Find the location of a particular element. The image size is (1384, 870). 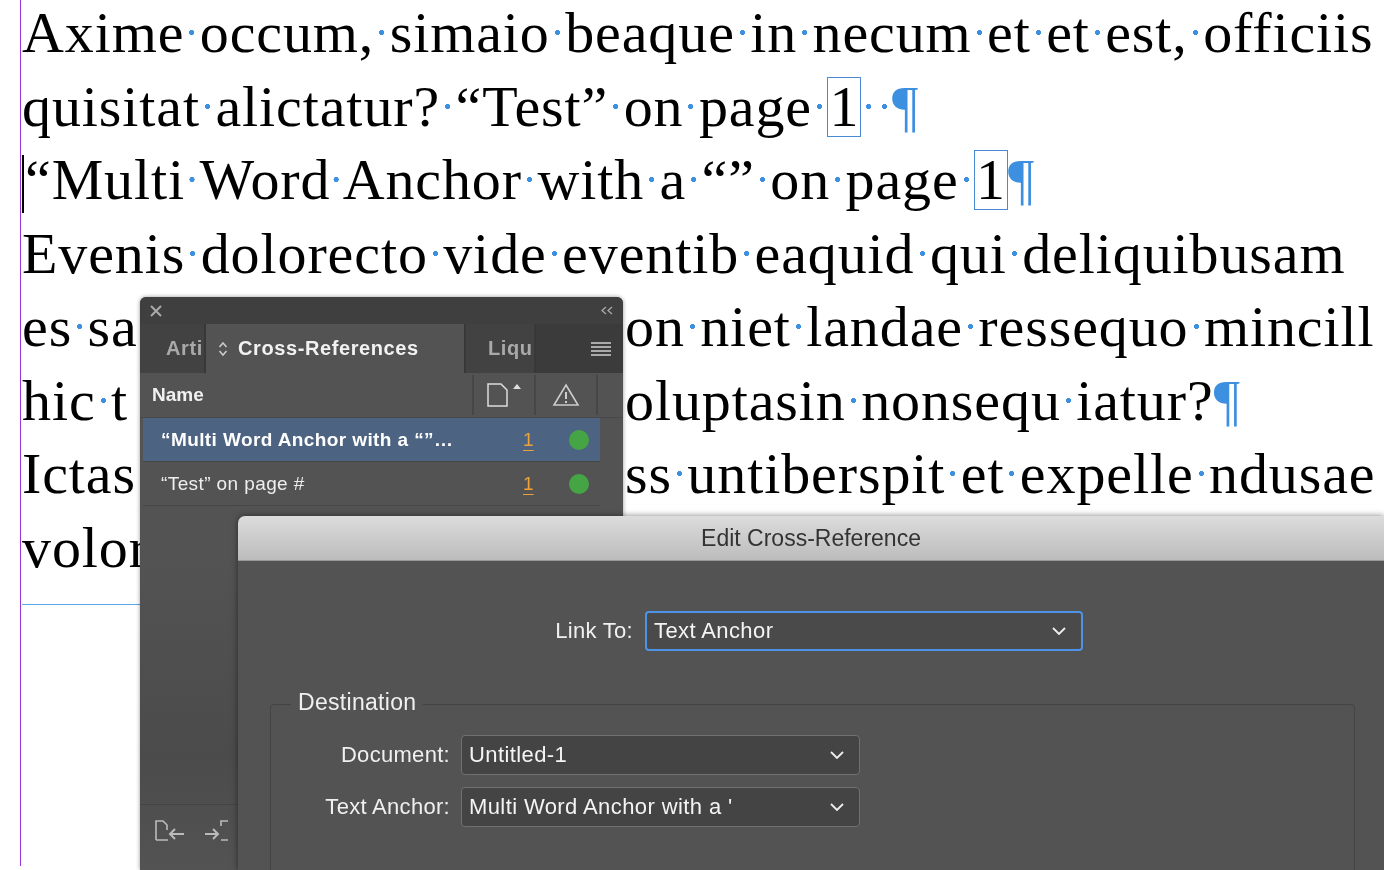

body-text: quisitat alictatur? “Test” on page is located at coordinates (425, 106).